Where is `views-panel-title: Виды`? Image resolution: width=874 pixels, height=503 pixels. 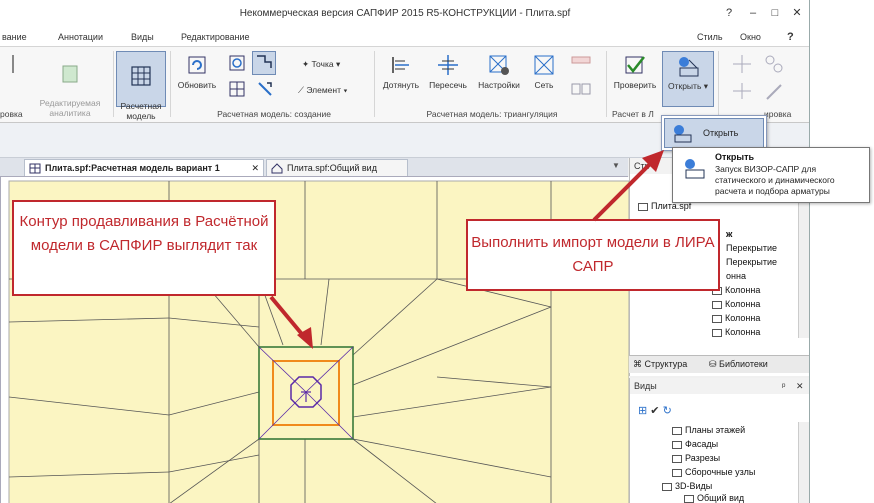 views-panel-title: Виды is located at coordinates (645, 386).